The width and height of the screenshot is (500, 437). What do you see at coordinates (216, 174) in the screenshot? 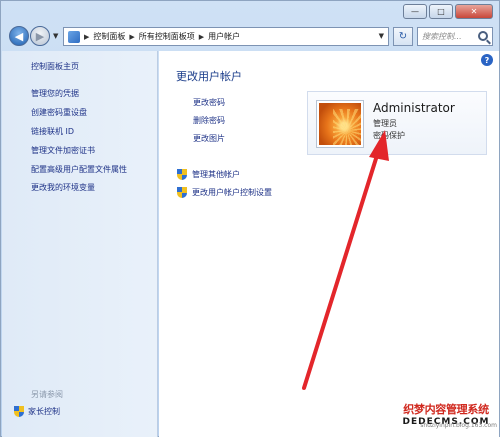
I see `manage-other-accounts-label: 管理其他帐户` at bounding box center [216, 174].